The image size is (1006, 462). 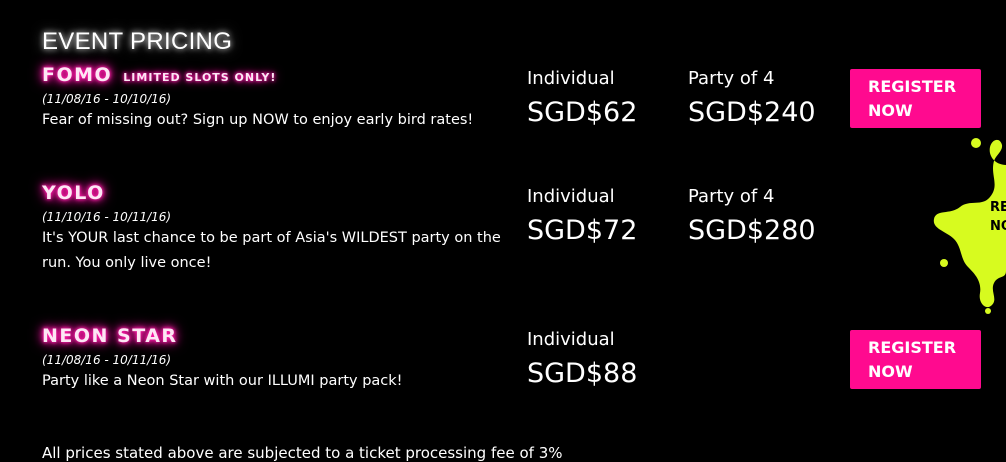 I want to click on page-title: EVENT PRICING, so click(x=137, y=41).